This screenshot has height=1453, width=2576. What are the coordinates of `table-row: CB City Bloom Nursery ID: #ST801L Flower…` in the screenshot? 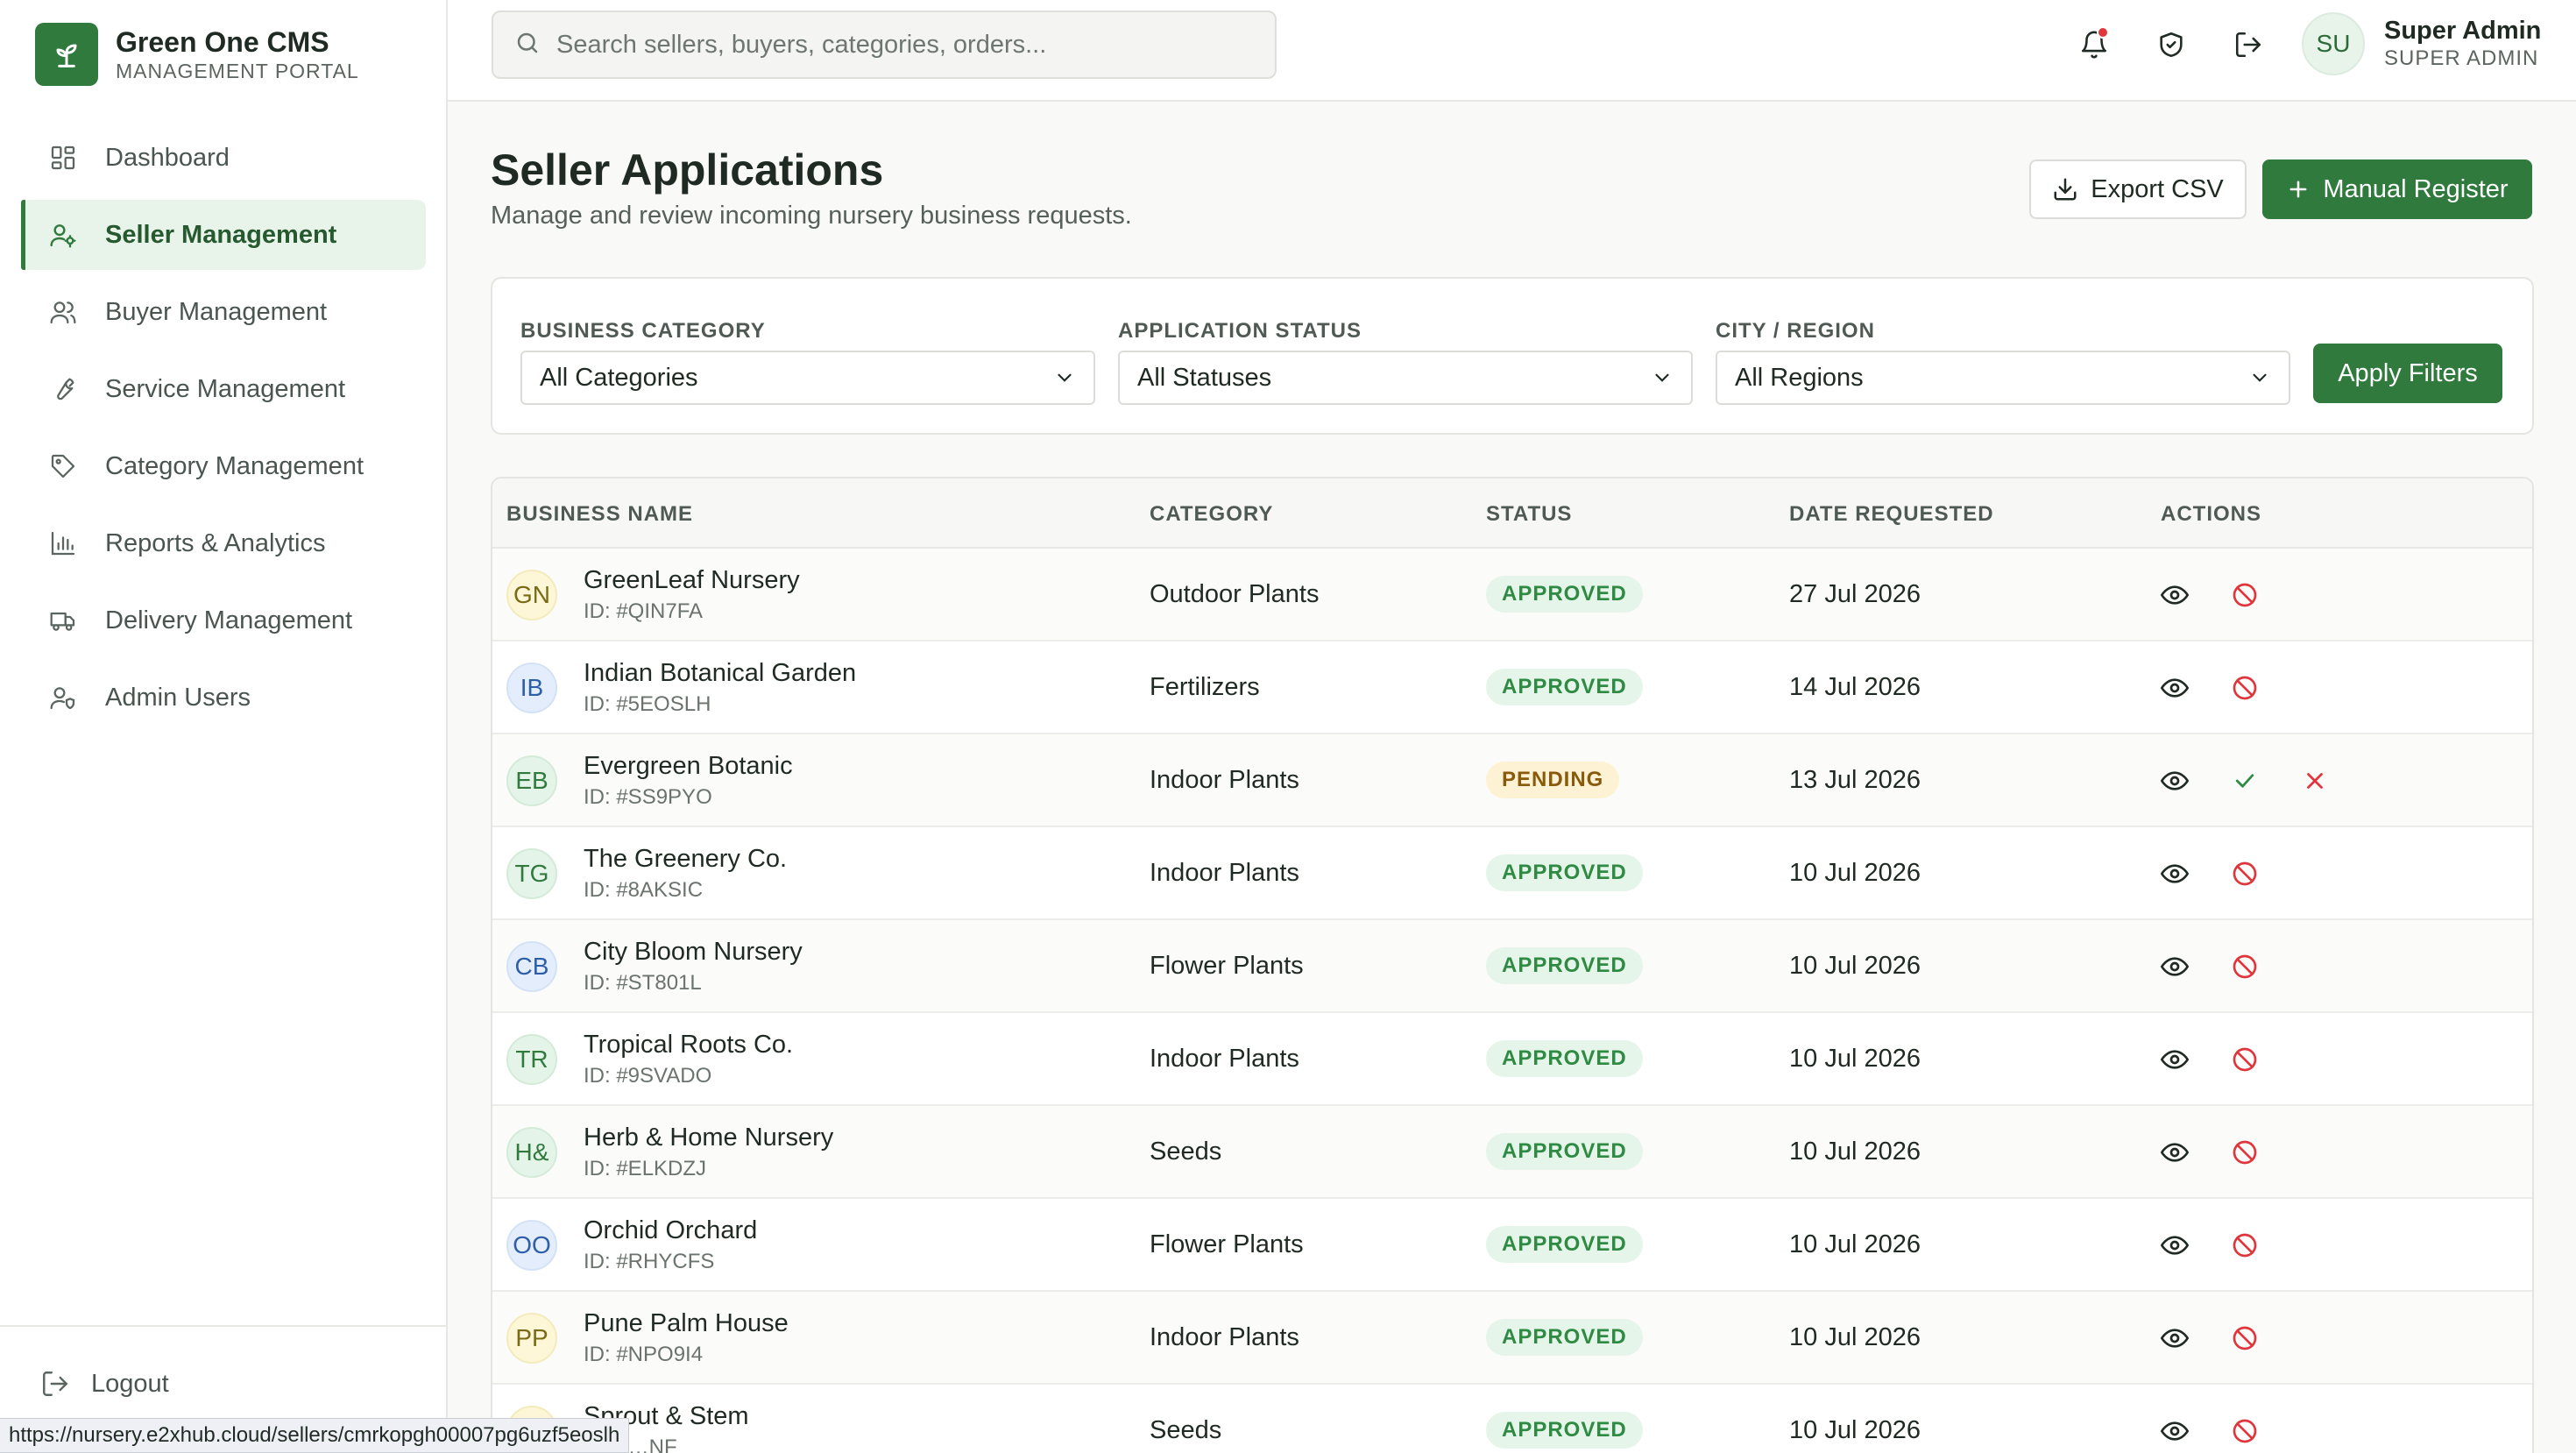 It's located at (1512, 966).